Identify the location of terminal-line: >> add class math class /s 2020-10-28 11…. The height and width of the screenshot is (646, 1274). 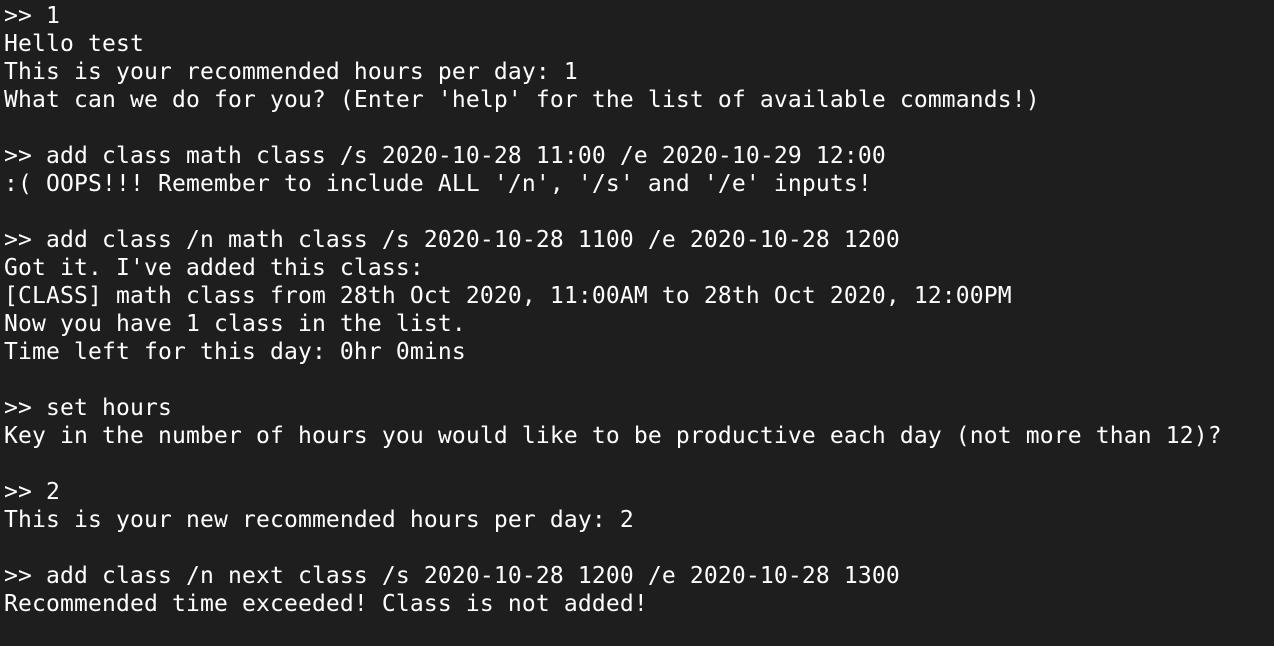
(445, 156).